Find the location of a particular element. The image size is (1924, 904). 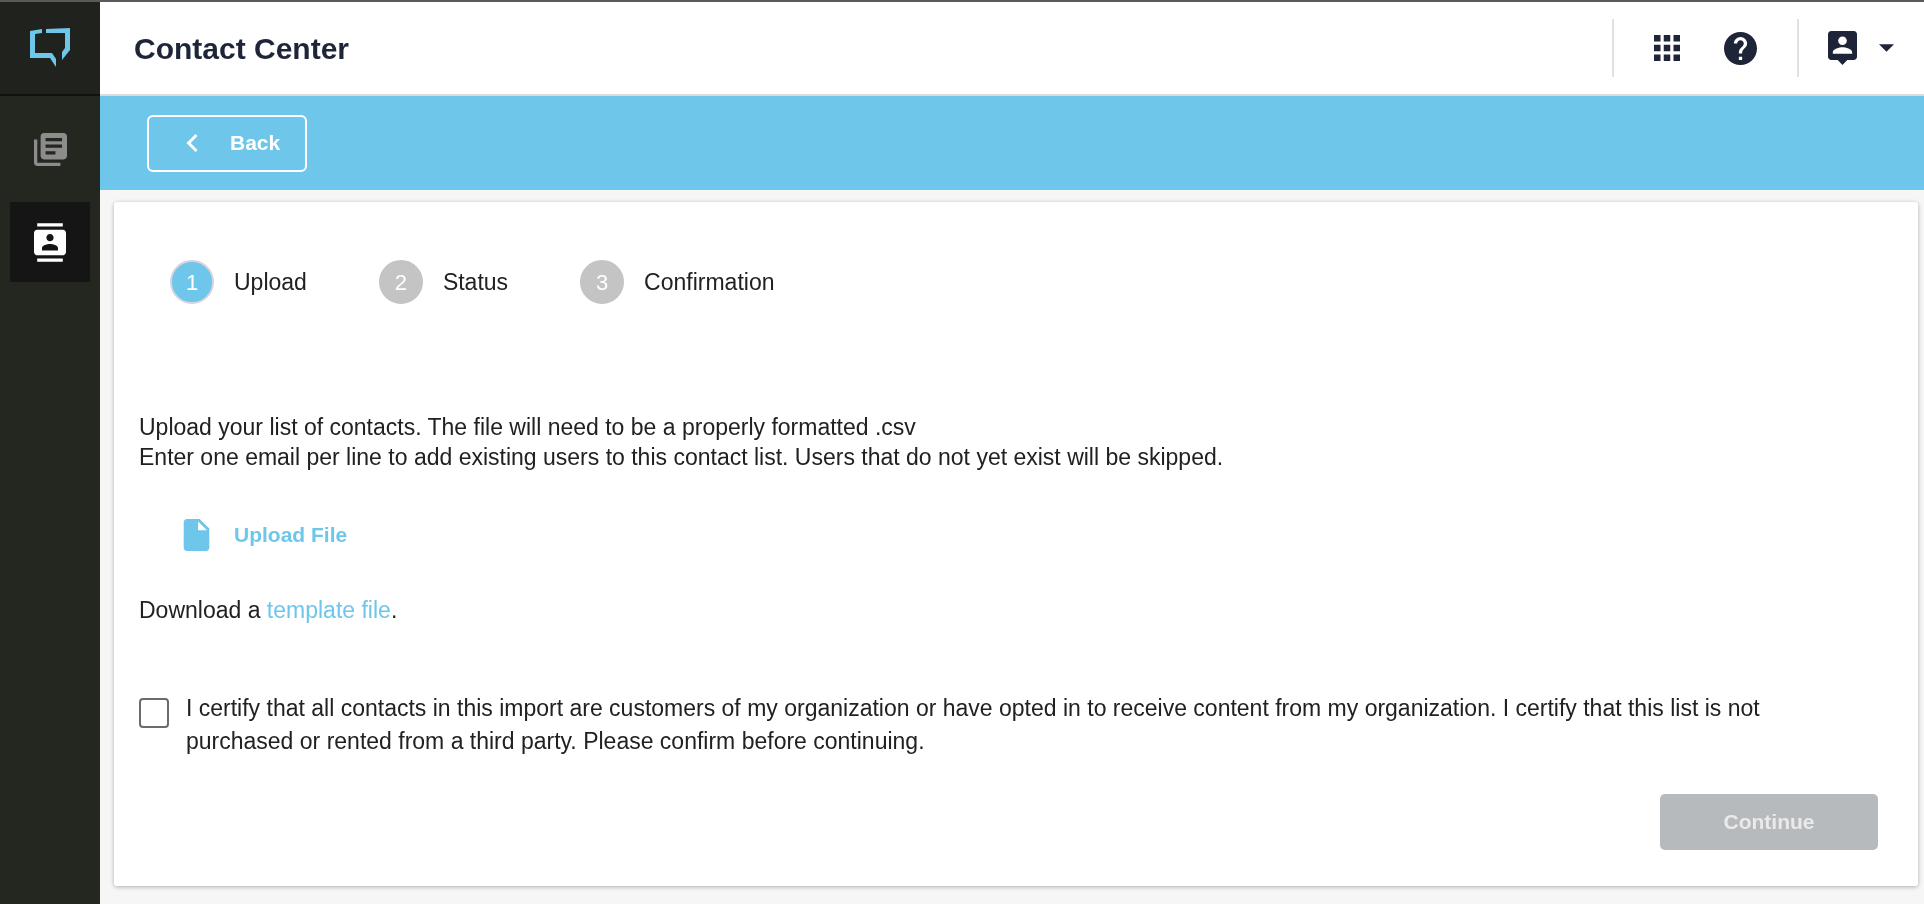

step-number: 1 is located at coordinates (192, 282).